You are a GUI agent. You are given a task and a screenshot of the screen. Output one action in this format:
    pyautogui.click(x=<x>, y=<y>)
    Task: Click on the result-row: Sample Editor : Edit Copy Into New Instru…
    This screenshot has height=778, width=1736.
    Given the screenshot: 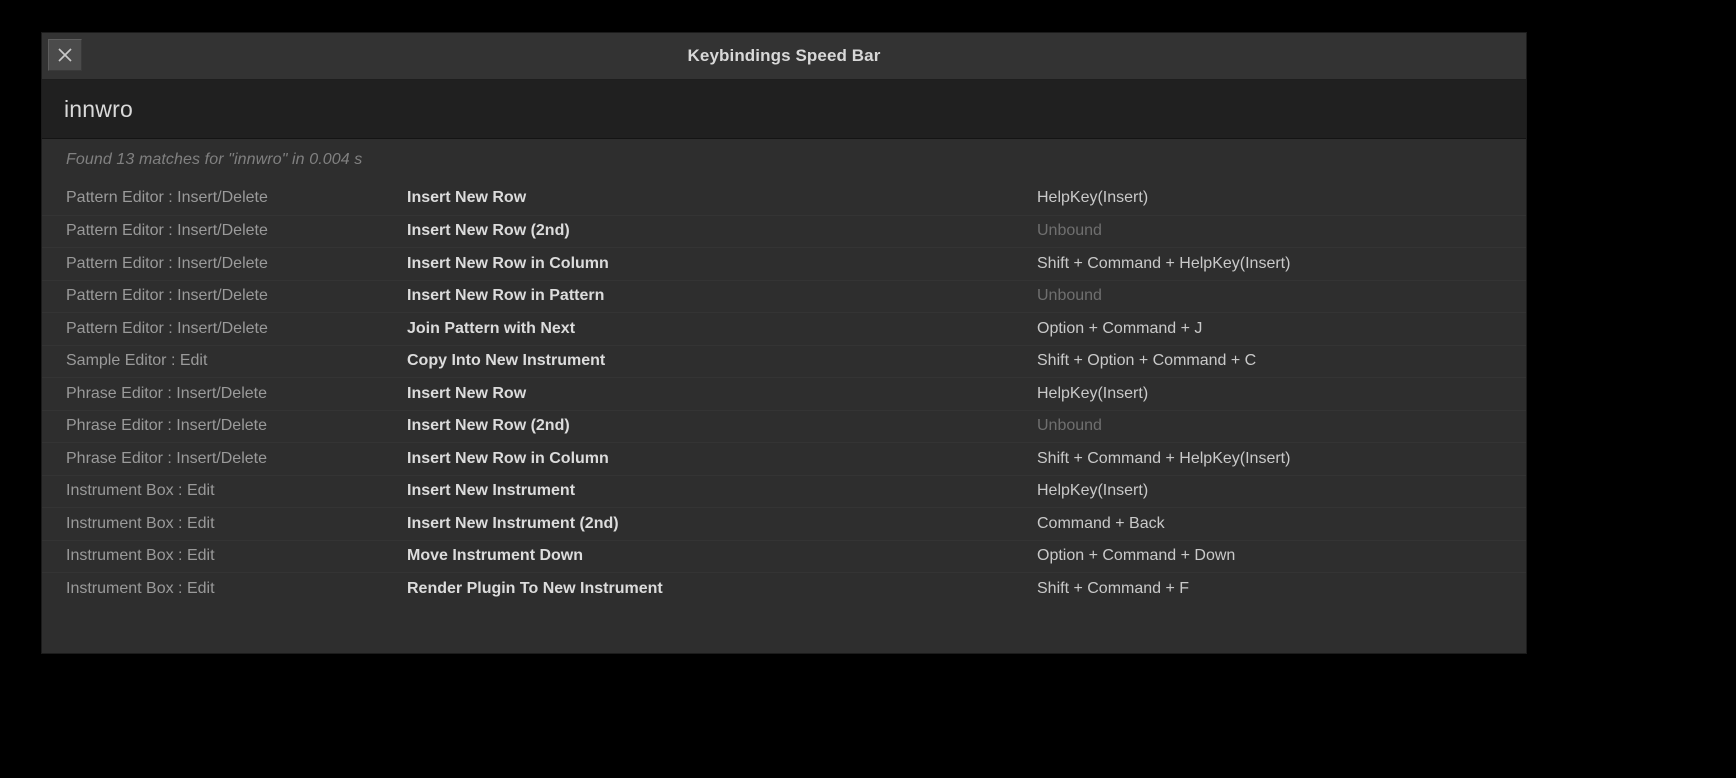 What is the action you would take?
    pyautogui.click(x=784, y=361)
    